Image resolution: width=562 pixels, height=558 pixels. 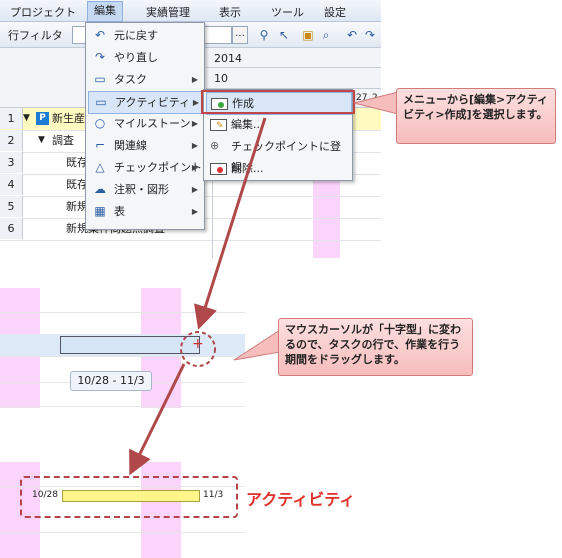 I want to click on row-number: 5, so click(x=11, y=206).